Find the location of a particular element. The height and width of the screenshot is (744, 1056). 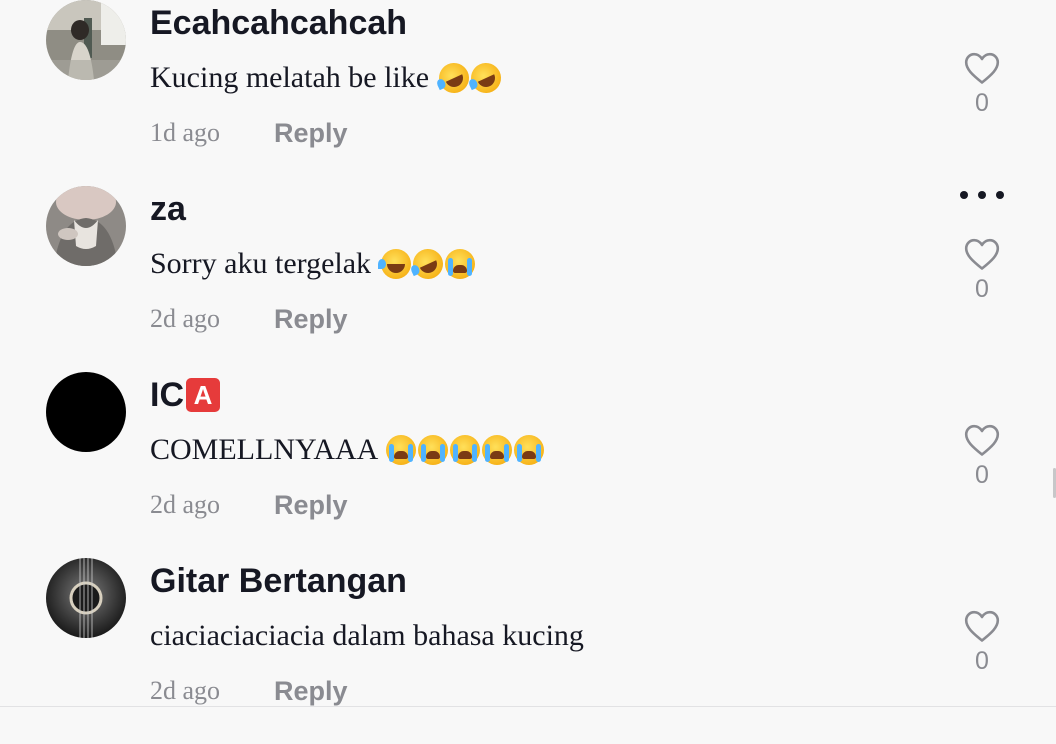

comment-username: IC A is located at coordinates (185, 395).